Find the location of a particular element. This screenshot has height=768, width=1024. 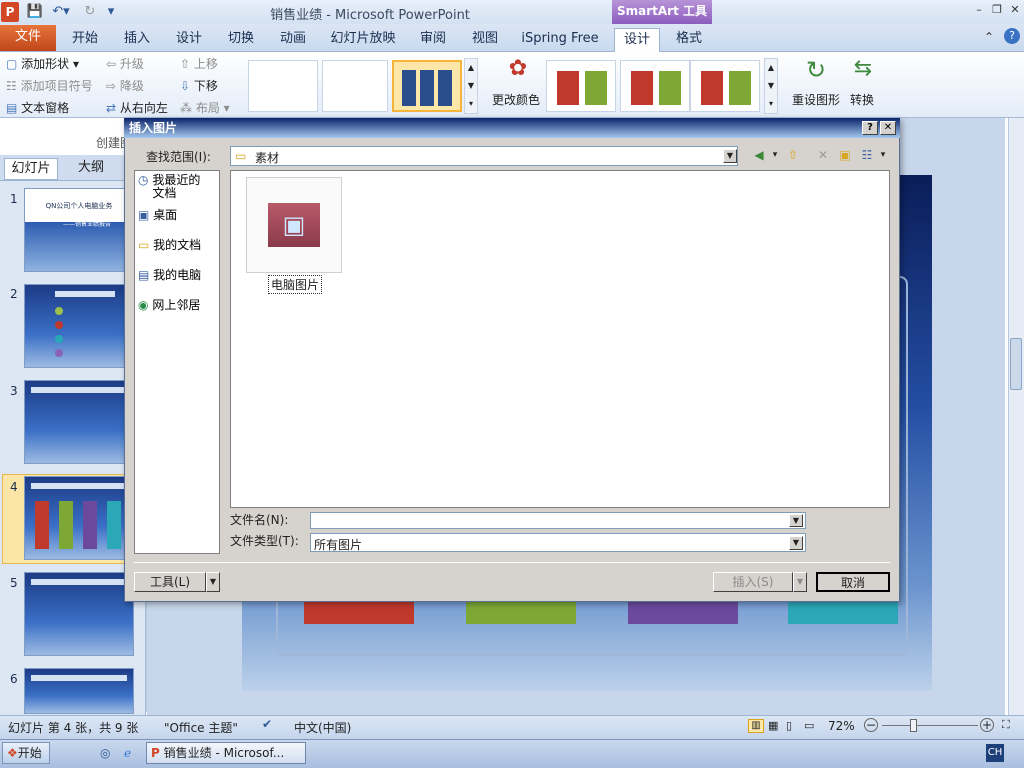

look-in-dropdown: ▭ 素材 ▼ is located at coordinates (484, 156).